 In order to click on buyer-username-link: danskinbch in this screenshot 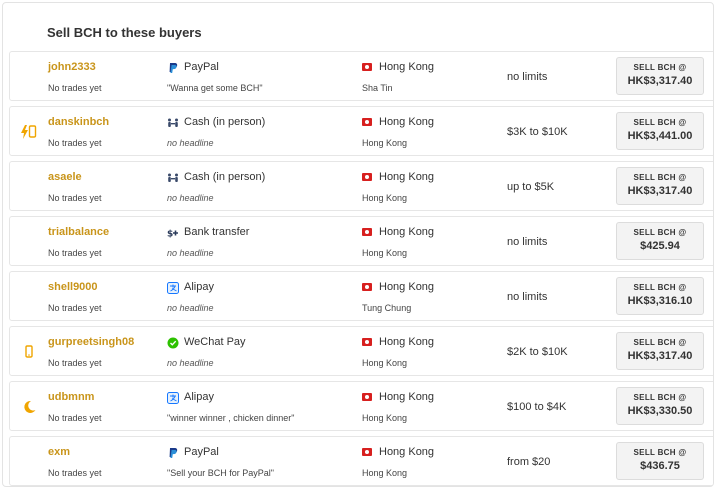, I will do `click(78, 122)`.